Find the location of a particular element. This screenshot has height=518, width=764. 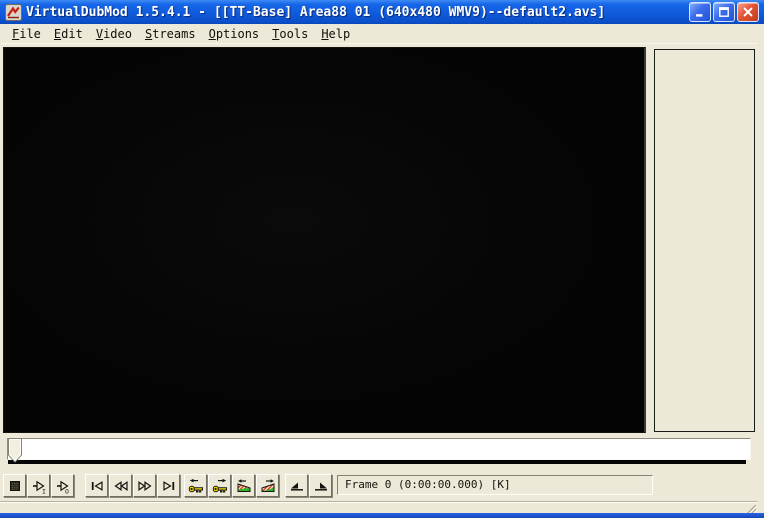

menu-options: Options is located at coordinates (234, 34).